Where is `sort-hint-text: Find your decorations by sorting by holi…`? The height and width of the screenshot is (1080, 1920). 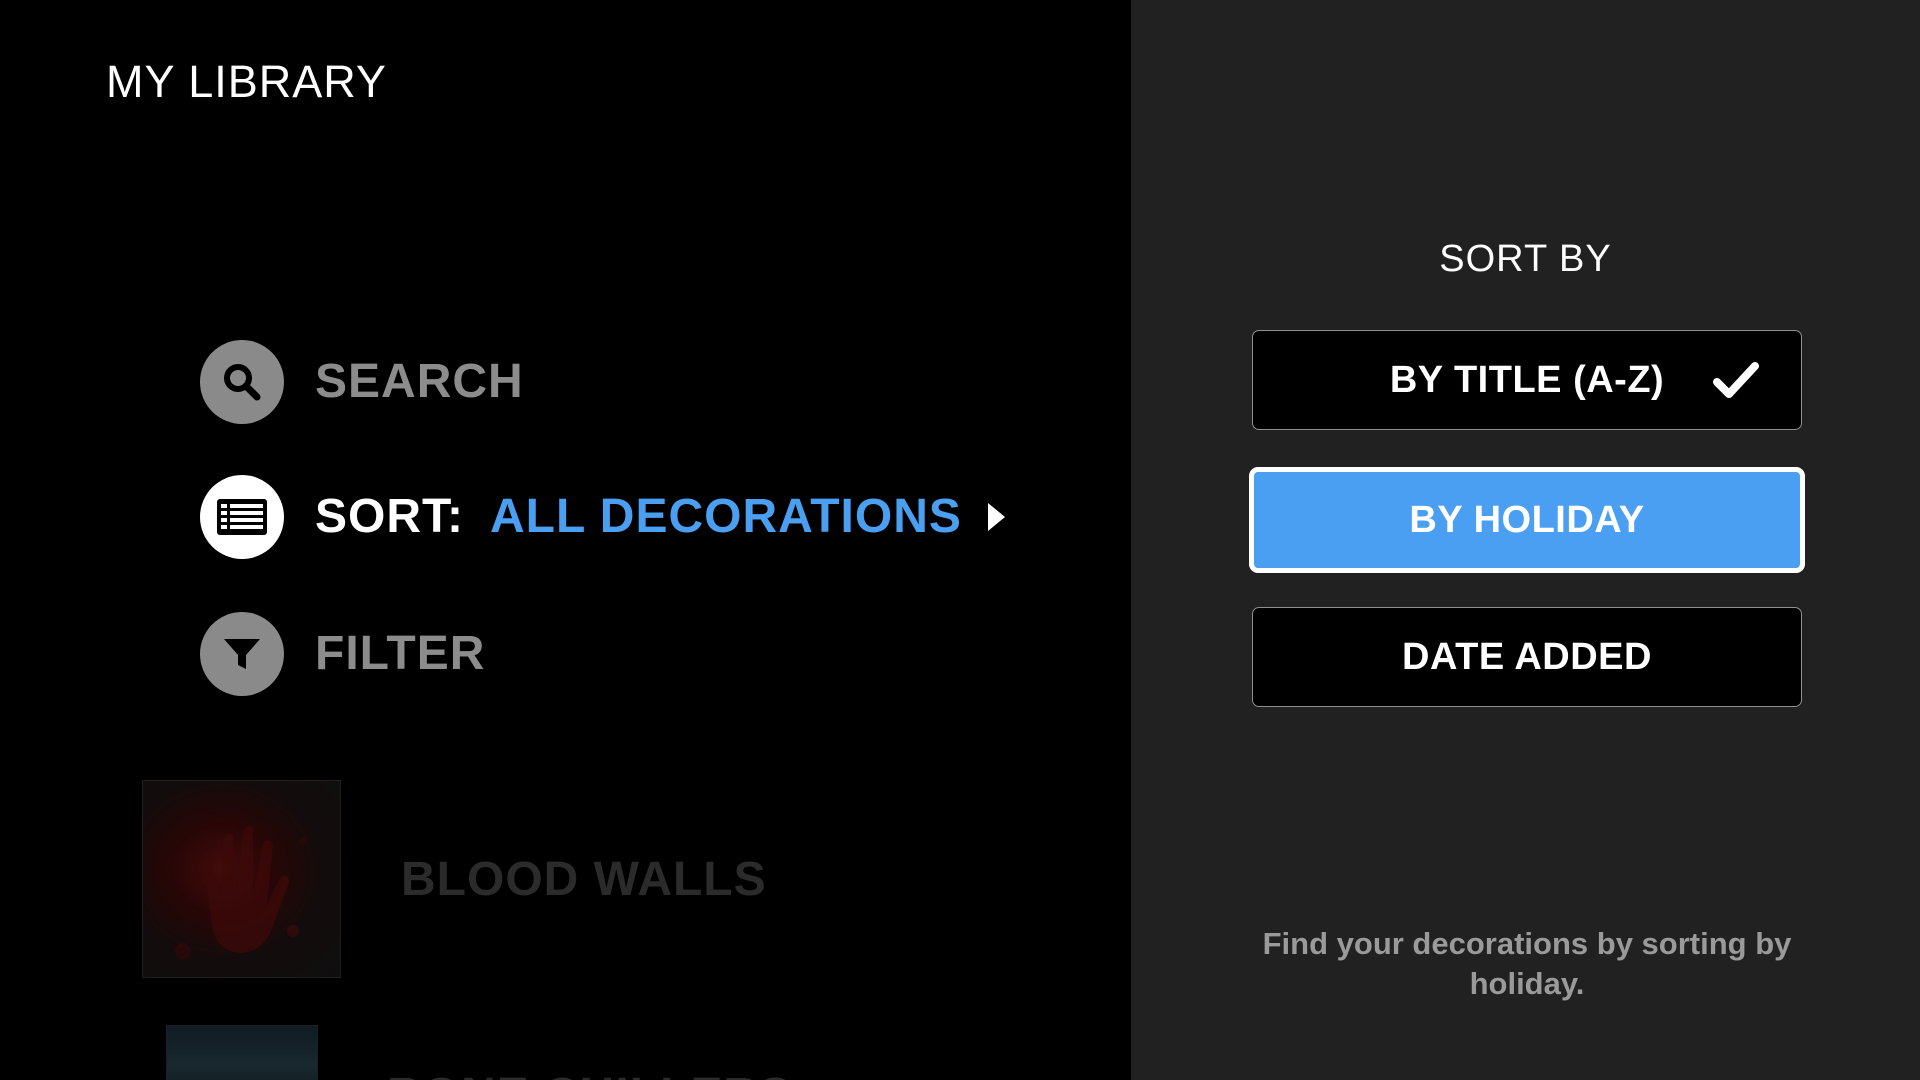
sort-hint-text: Find your decorations by sorting by holi… is located at coordinates (1527, 963).